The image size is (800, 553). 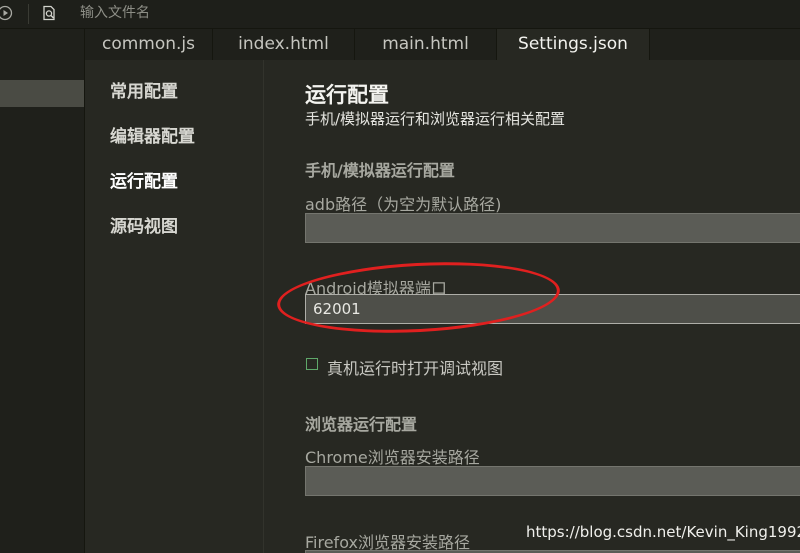 What do you see at coordinates (663, 532) in the screenshot?
I see `watermark: https://blog.csdn.net/Kevin_King1992` at bounding box center [663, 532].